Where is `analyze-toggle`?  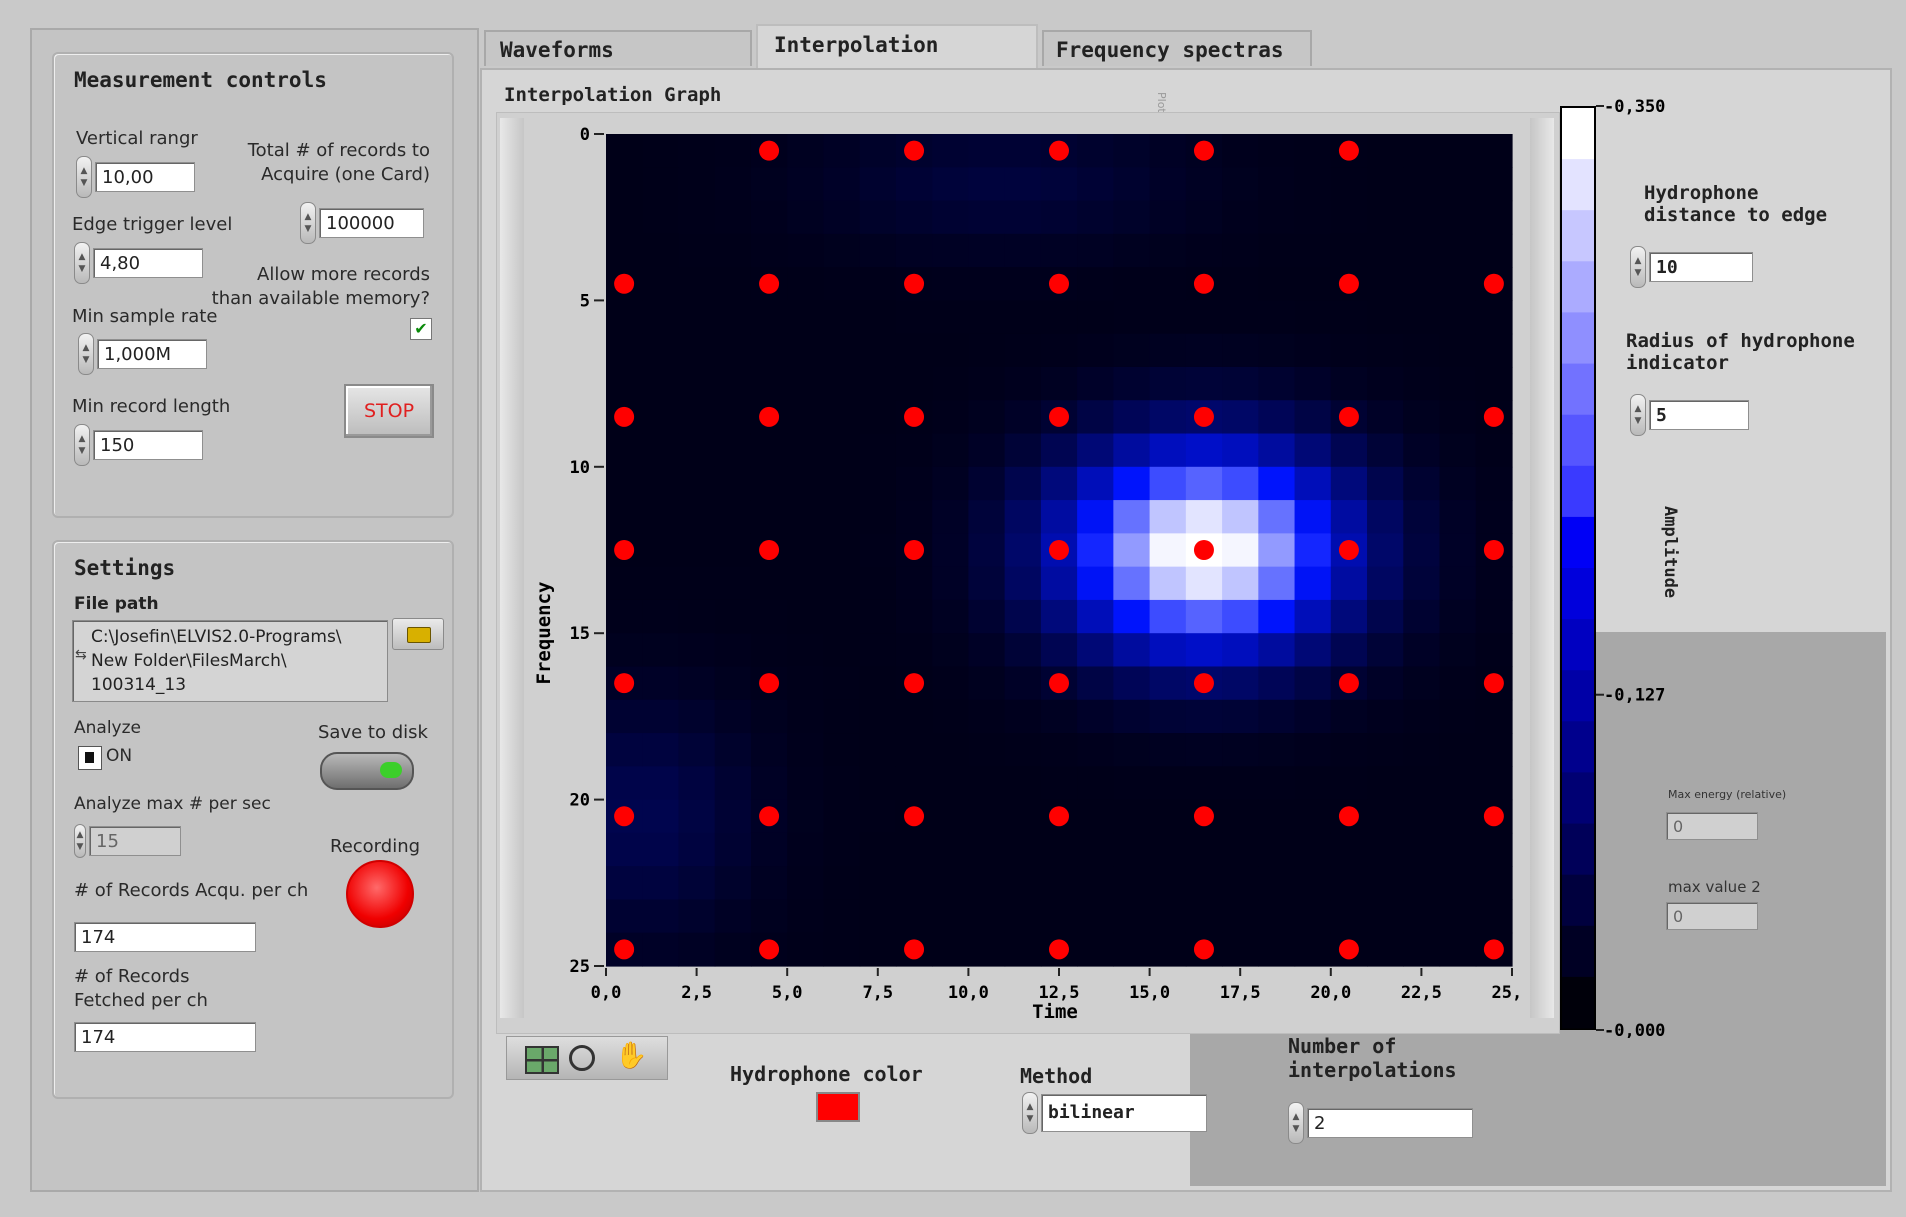
analyze-toggle is located at coordinates (90, 758).